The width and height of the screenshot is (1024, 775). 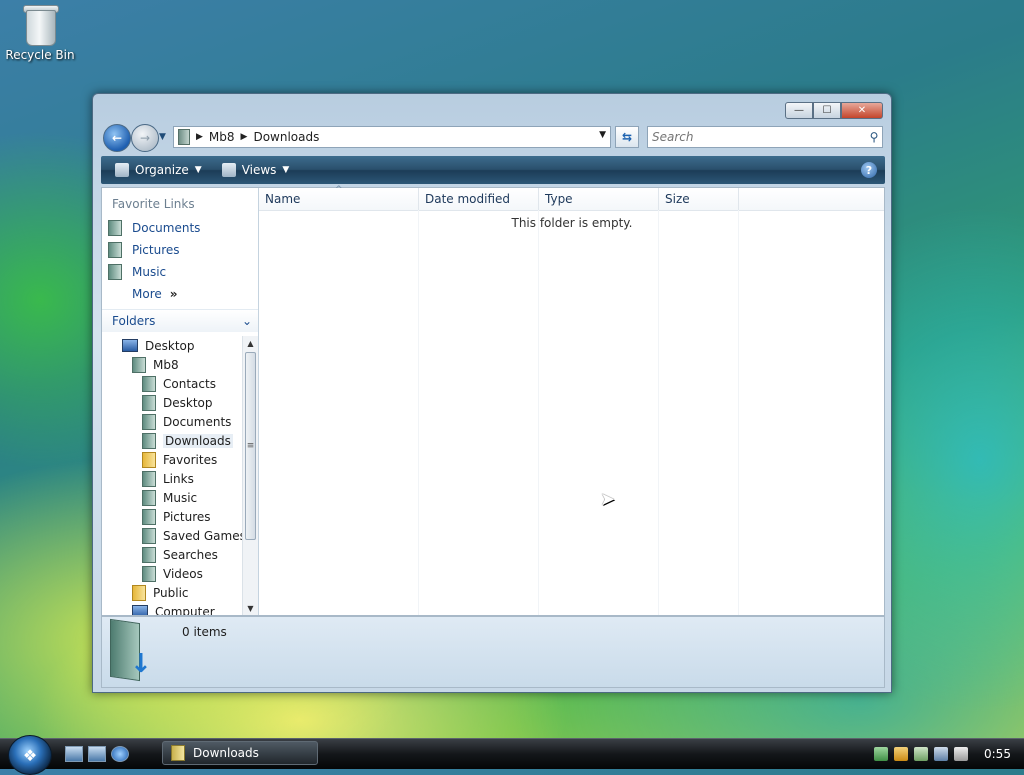 I want to click on network-icon, so click(x=941, y=754).